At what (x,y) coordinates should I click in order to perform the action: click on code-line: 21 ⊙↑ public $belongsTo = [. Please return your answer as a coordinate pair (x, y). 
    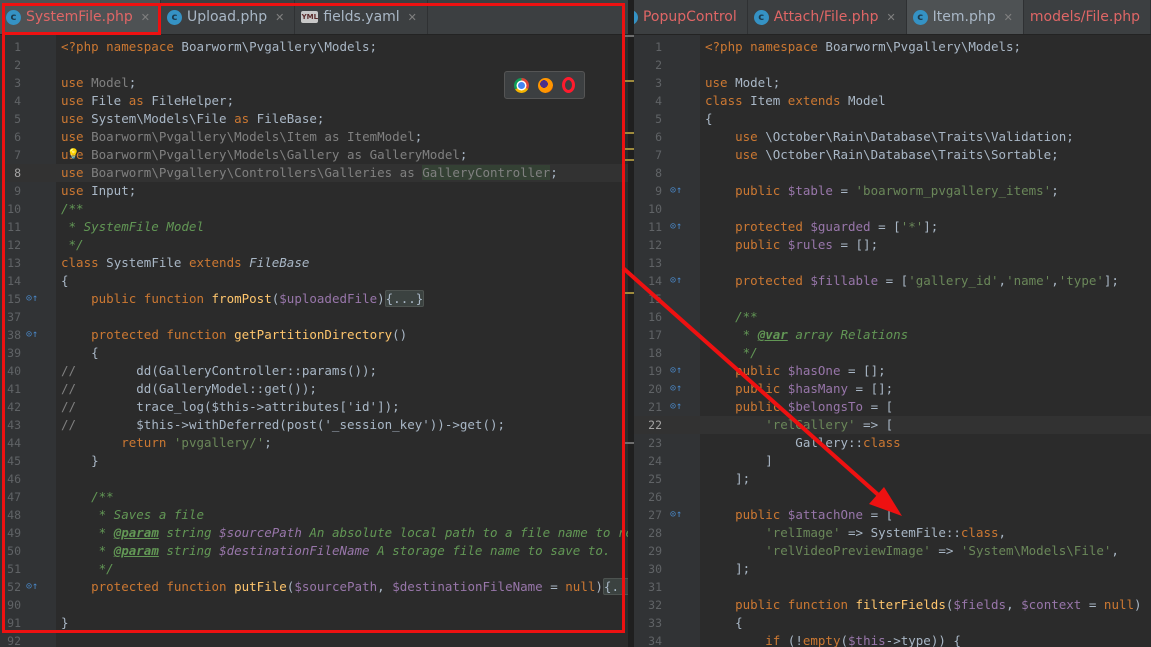
    Looking at the image, I should click on (892, 407).